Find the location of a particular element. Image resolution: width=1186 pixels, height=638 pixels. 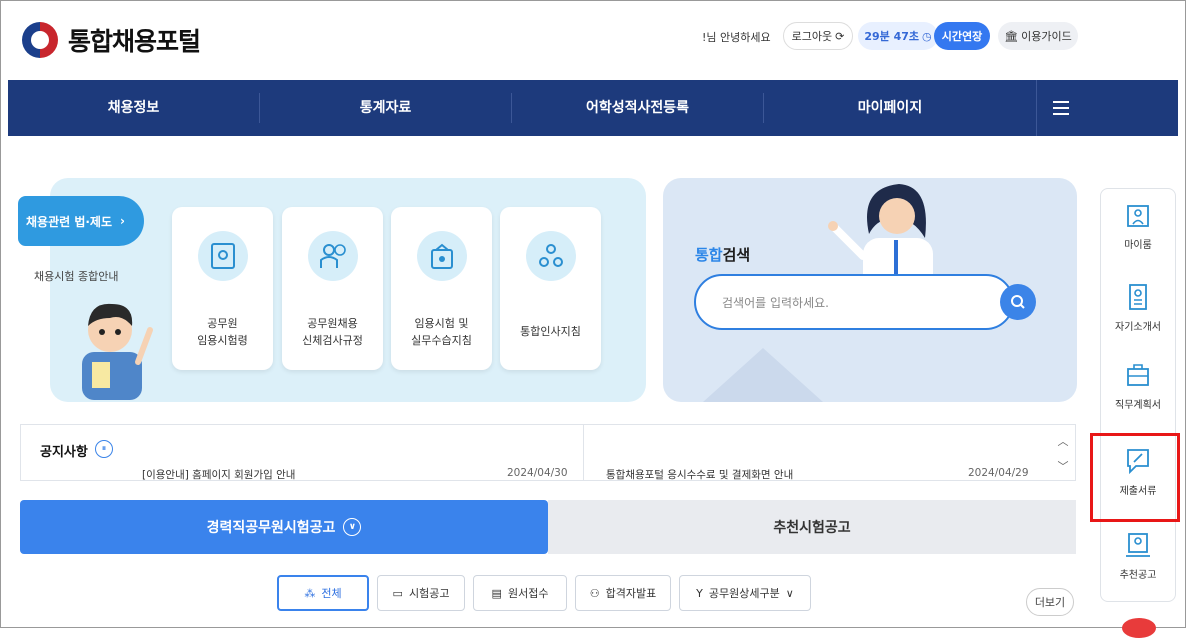

nav-item-stats: 통계자료 is located at coordinates (386, 108).